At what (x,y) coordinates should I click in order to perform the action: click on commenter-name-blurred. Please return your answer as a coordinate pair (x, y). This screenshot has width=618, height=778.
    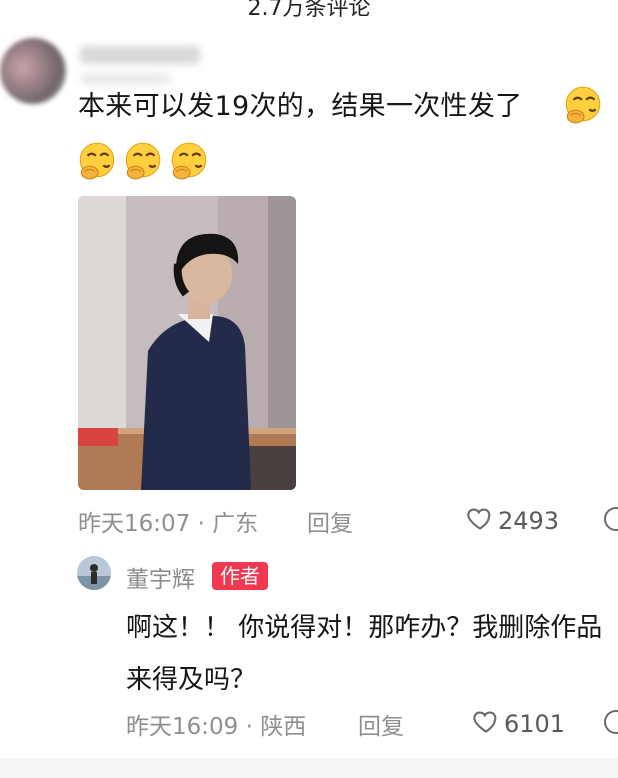
    Looking at the image, I should click on (140, 55).